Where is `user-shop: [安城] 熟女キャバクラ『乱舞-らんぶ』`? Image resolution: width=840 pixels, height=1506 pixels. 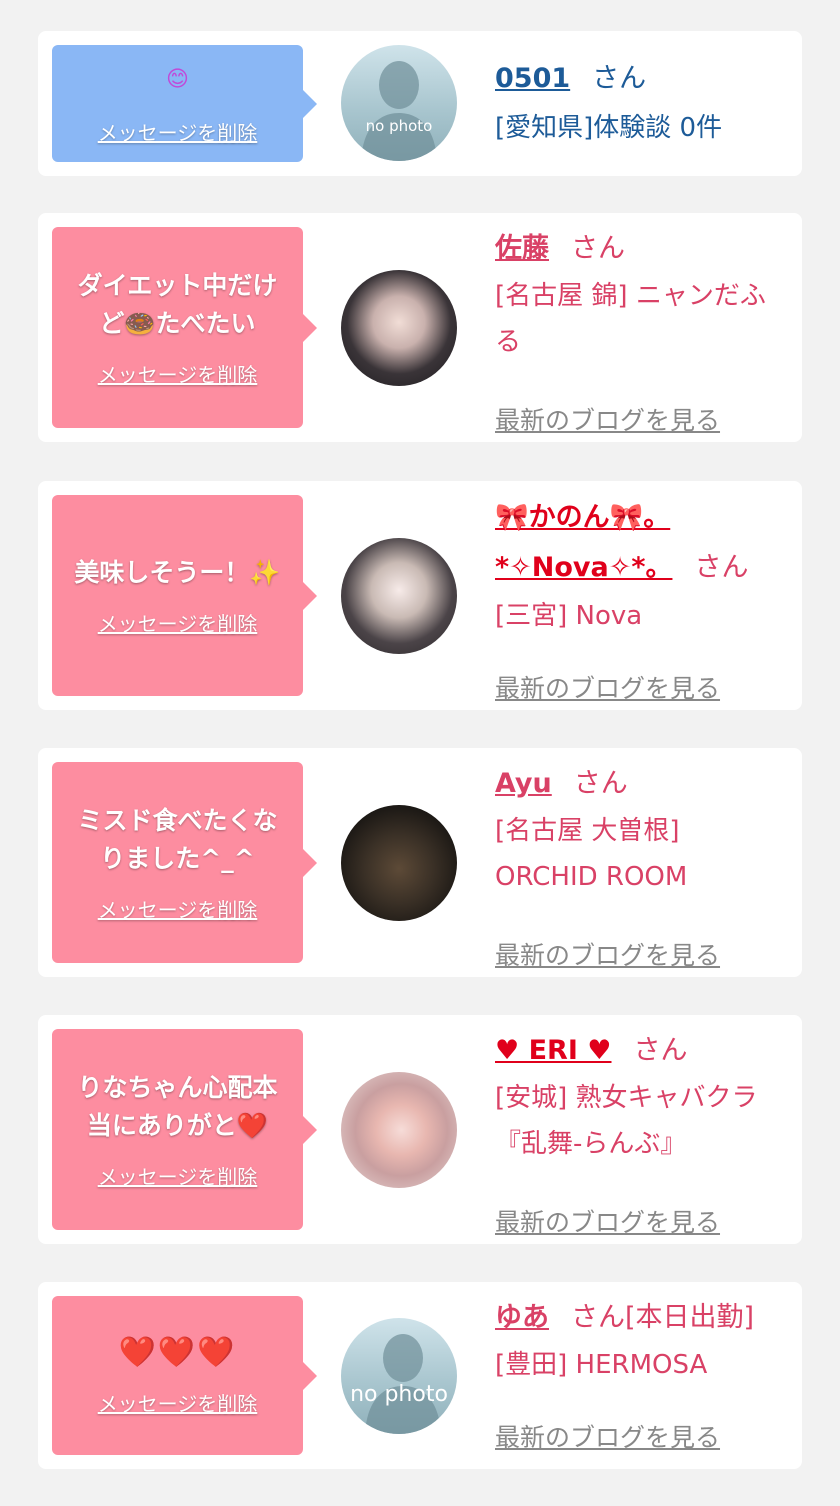 user-shop: [安城] 熟女キャバクラ『乱舞-らんぶ』 is located at coordinates (626, 1121).